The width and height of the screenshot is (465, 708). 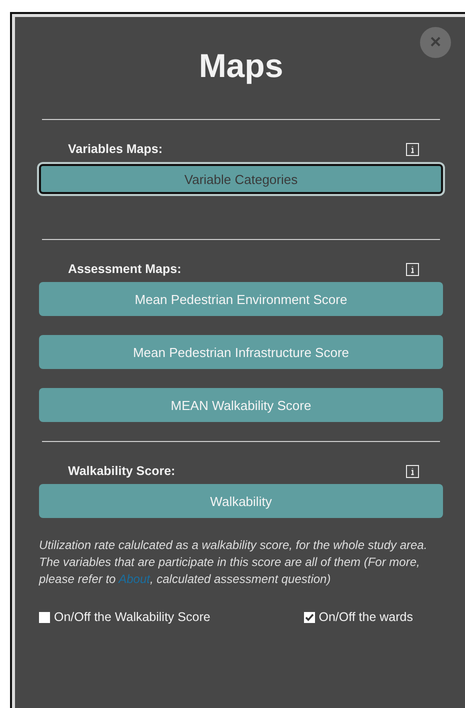 I want to click on map-button: Mean Pedestrian Infrastructure Score, so click(x=241, y=352).